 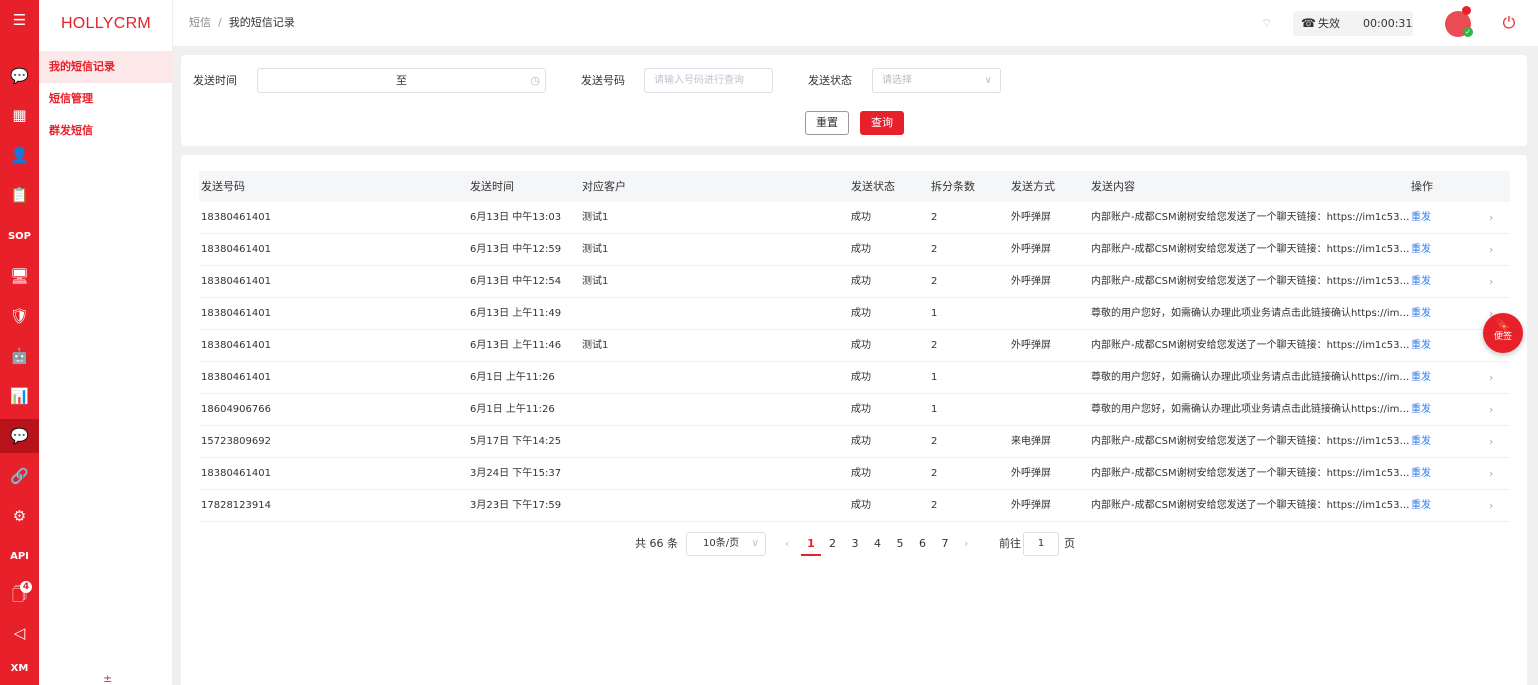 I want to click on rail-sms-icon: 💬, so click(x=19, y=436).